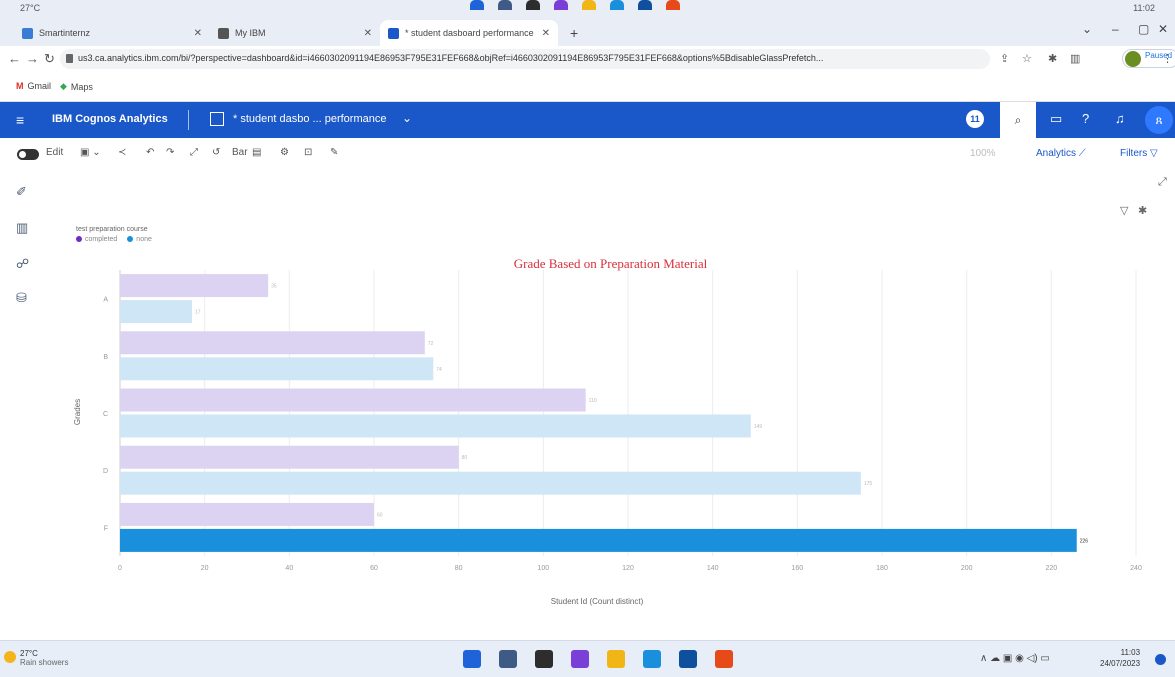 The height and width of the screenshot is (677, 1175). Describe the element at coordinates (1142, 210) in the screenshot. I see `settings-icon: ✱` at that location.